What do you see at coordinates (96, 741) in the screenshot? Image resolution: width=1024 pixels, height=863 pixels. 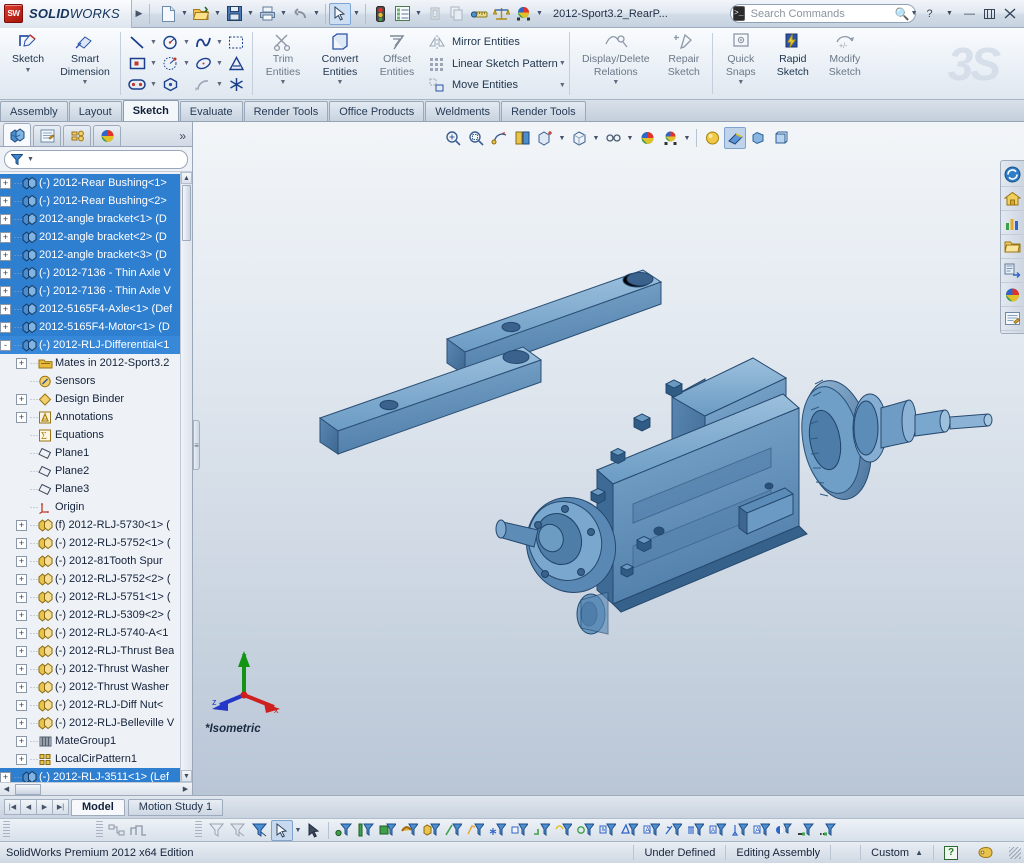 I see `tree-node-31: + ⋯ MateGroup1` at bounding box center [96, 741].